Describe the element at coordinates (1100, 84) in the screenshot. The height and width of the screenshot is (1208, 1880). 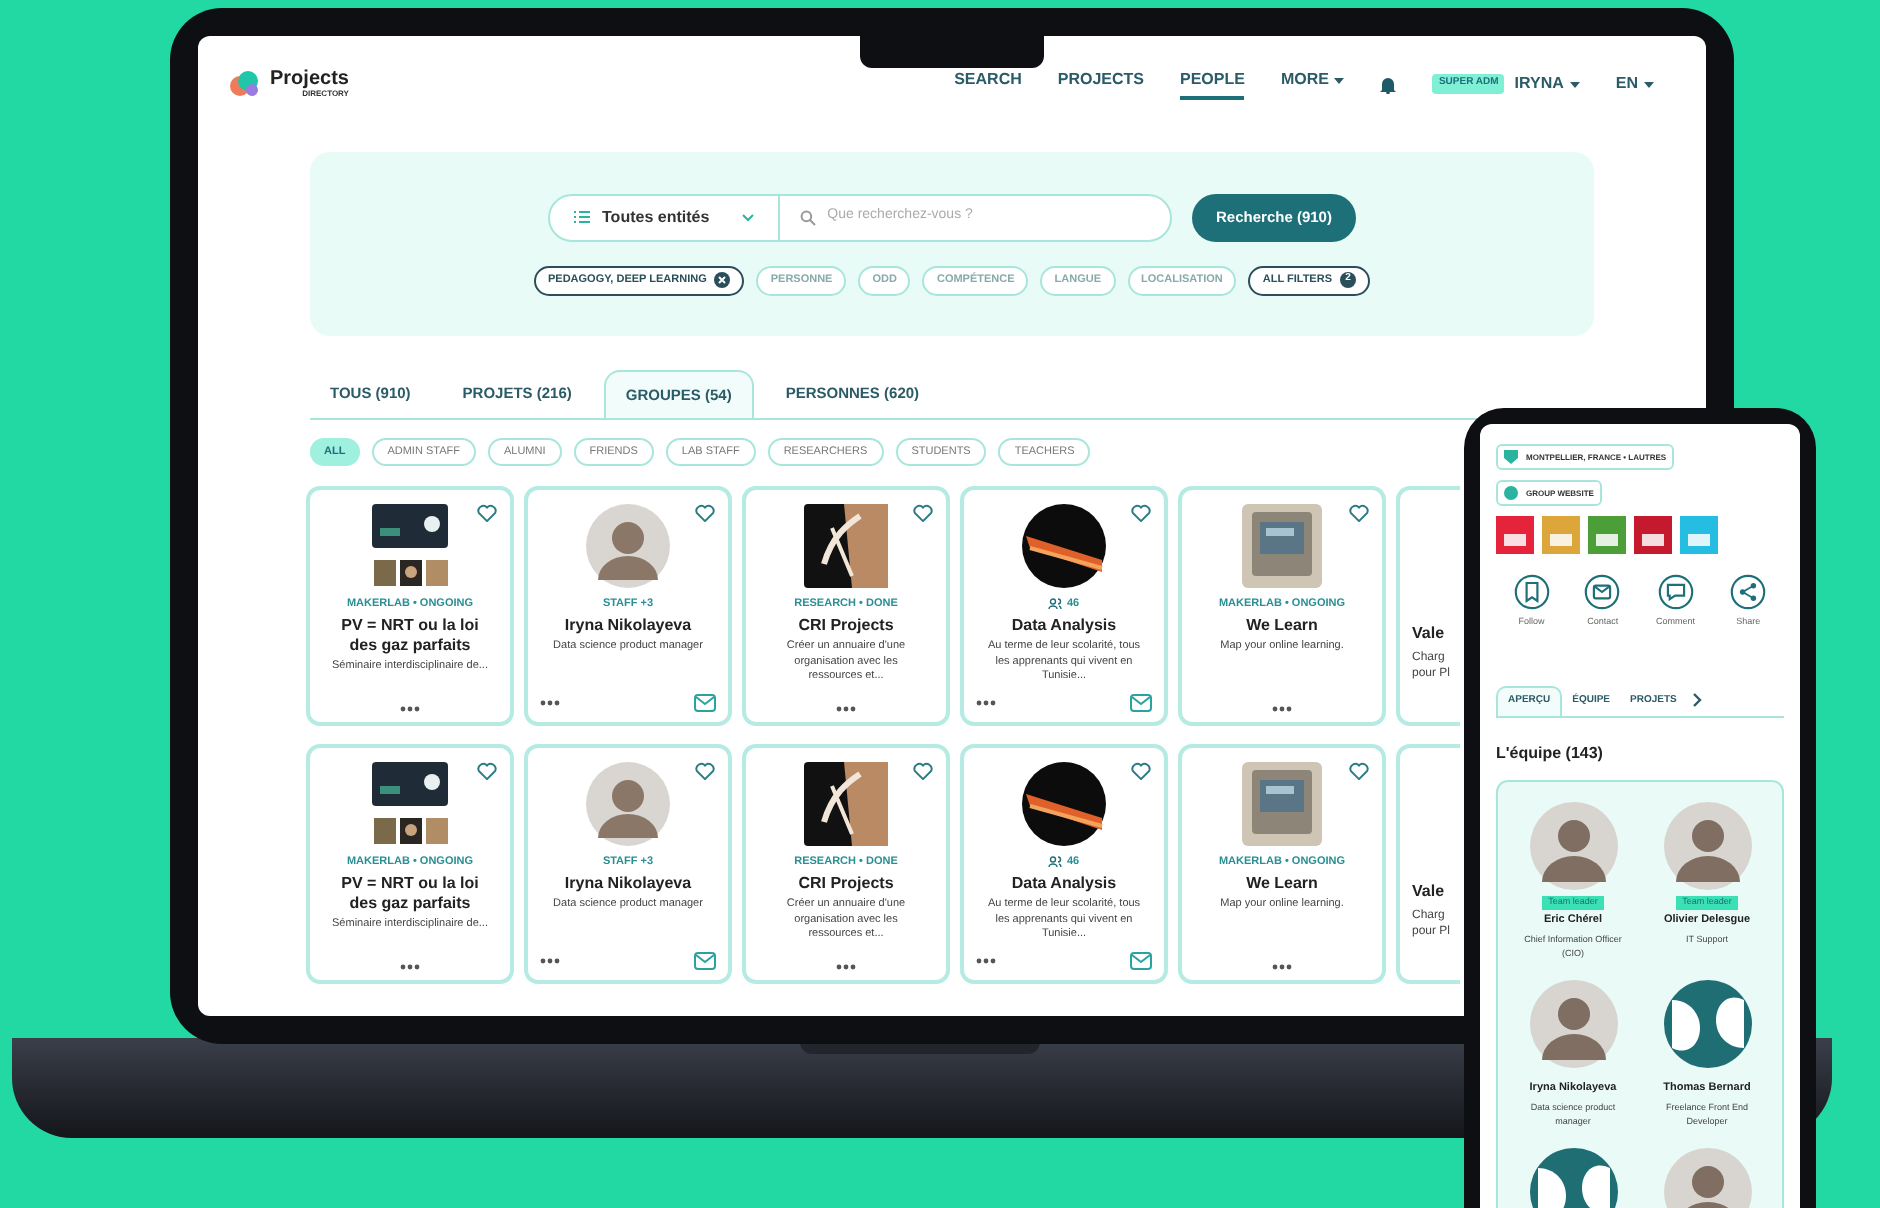
I see `nav-link: PROJECTS` at that location.